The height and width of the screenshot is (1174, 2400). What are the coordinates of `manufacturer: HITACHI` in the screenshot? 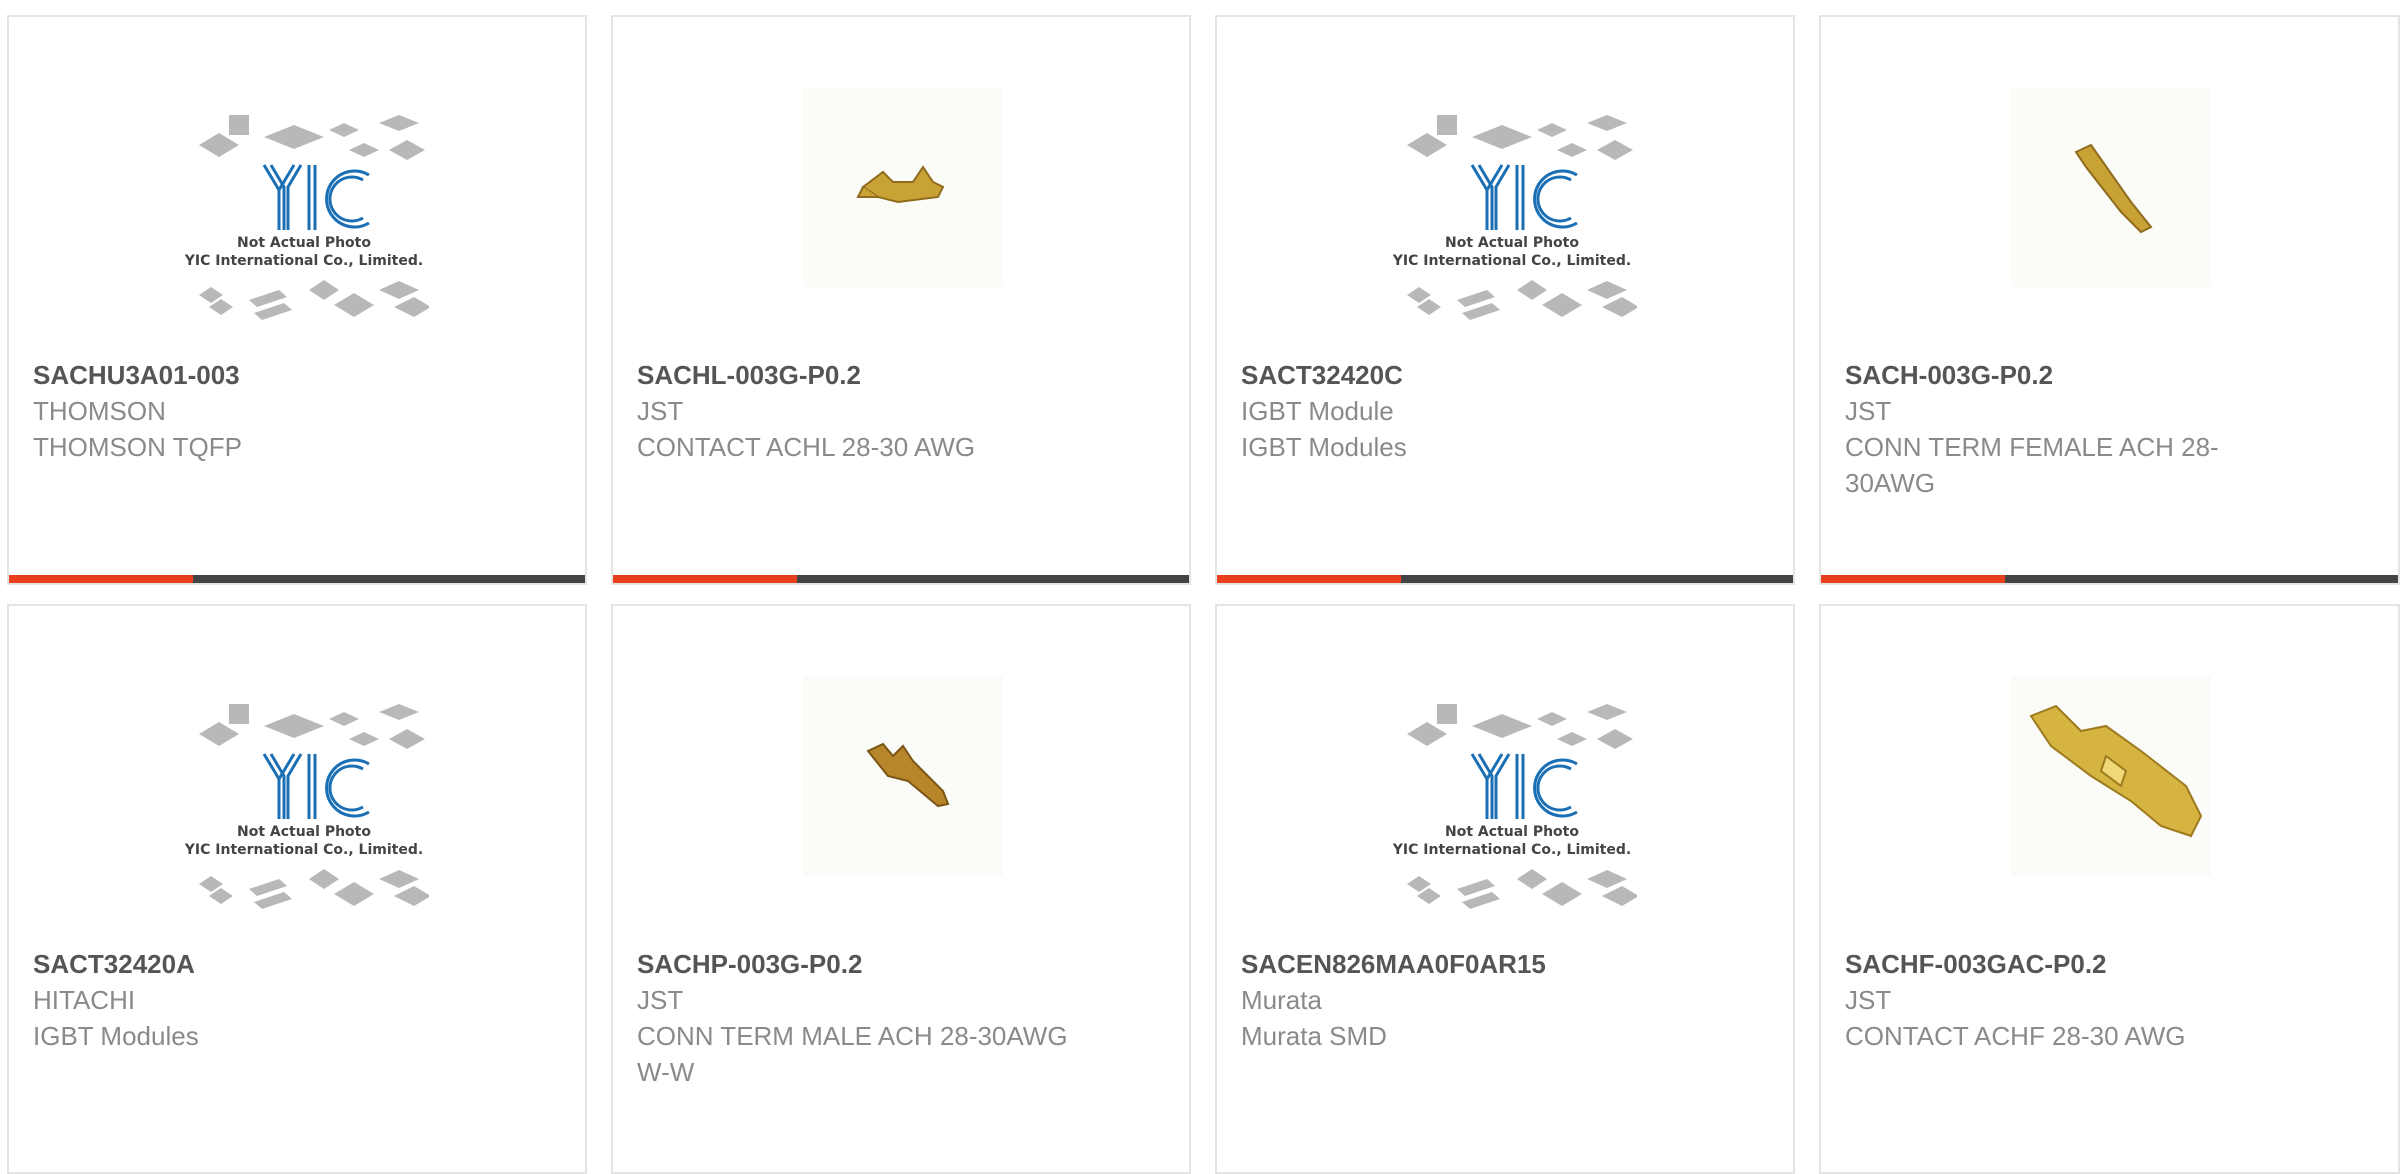 It's located at (84, 1000).